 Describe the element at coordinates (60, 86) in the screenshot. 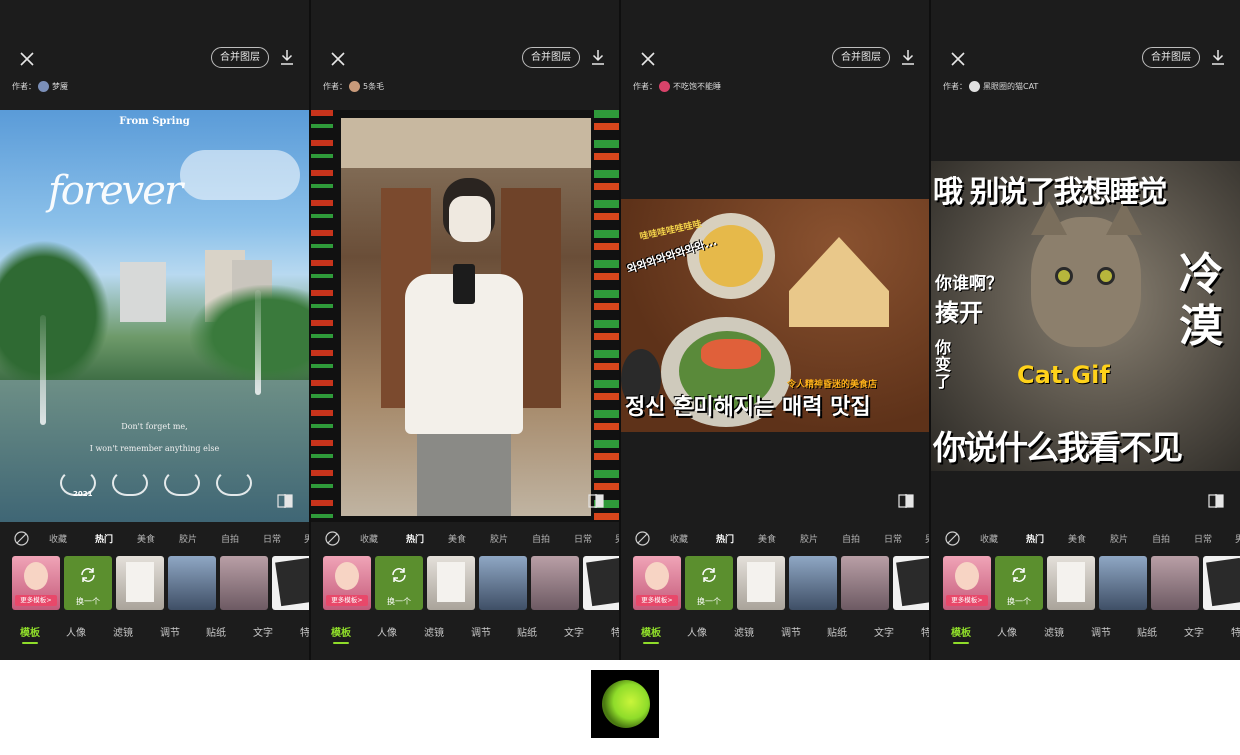

I see `author-name: 梦魇` at that location.